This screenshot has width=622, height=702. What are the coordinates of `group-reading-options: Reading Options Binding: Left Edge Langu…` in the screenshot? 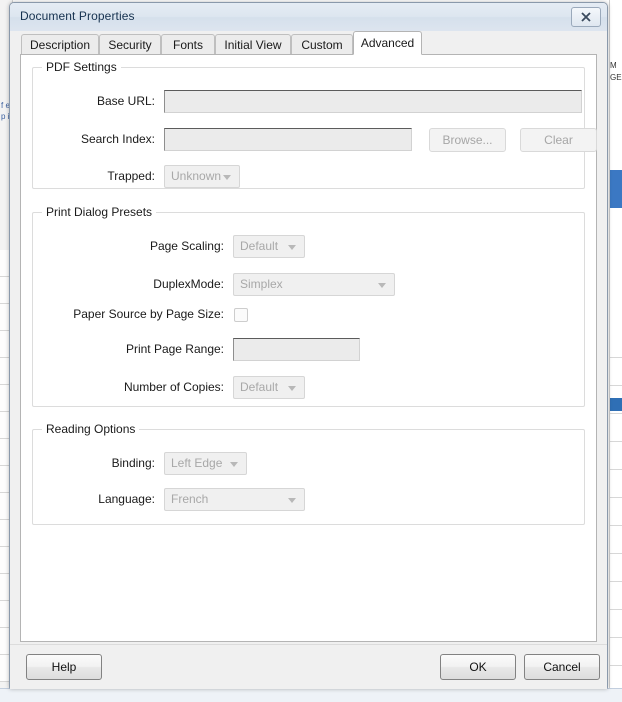 It's located at (308, 473).